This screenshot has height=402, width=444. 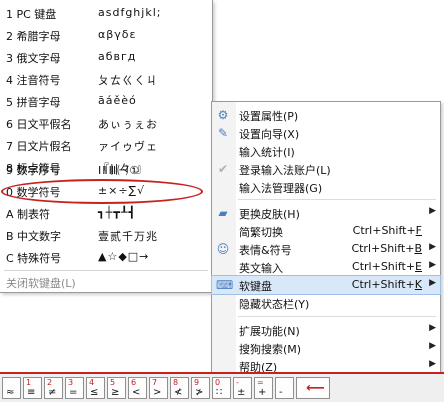 I want to click on key-symbol: ∷, so click(x=219, y=392).